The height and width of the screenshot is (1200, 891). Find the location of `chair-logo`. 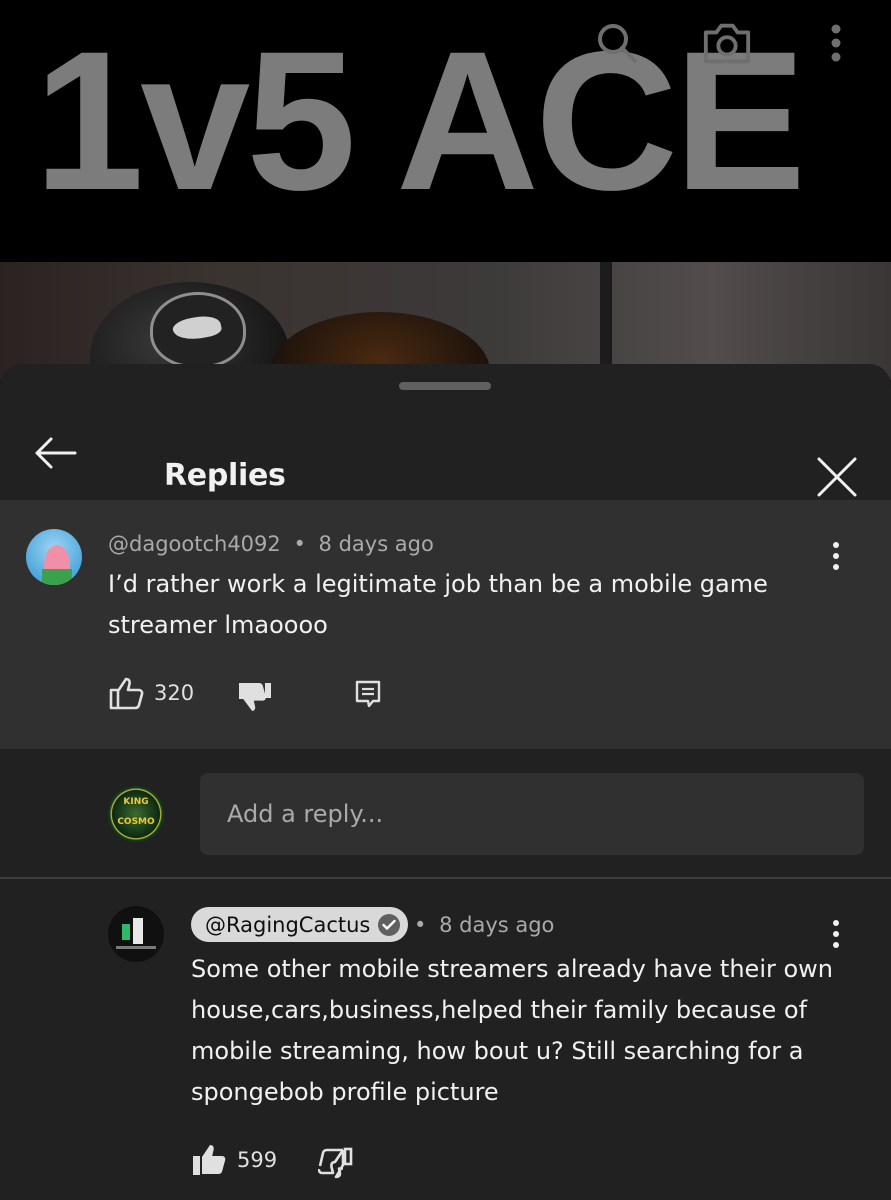

chair-logo is located at coordinates (198, 330).